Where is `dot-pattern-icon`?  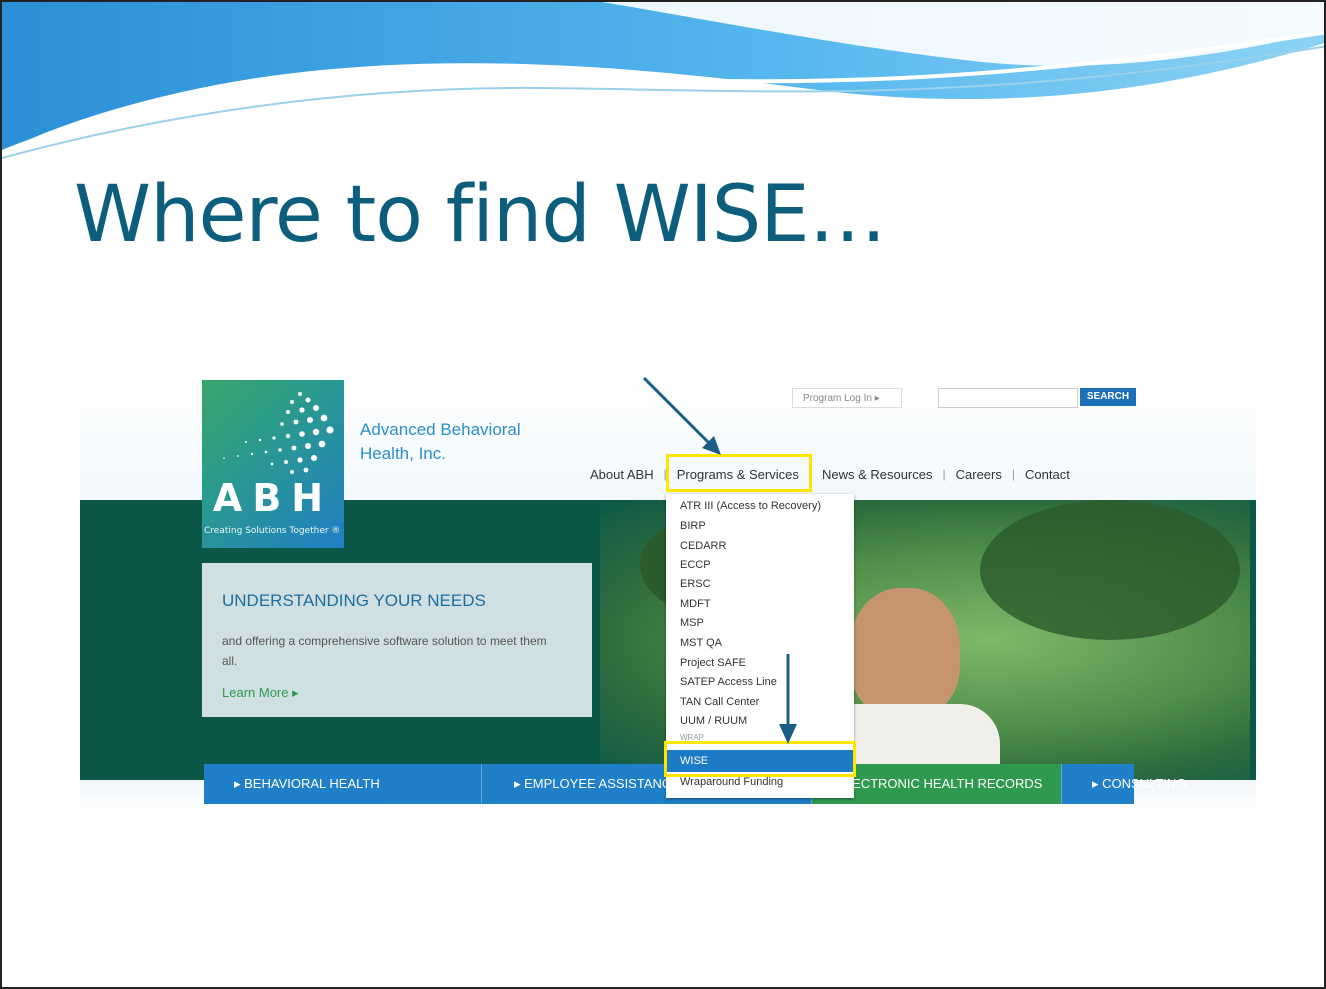 dot-pattern-icon is located at coordinates (278, 433).